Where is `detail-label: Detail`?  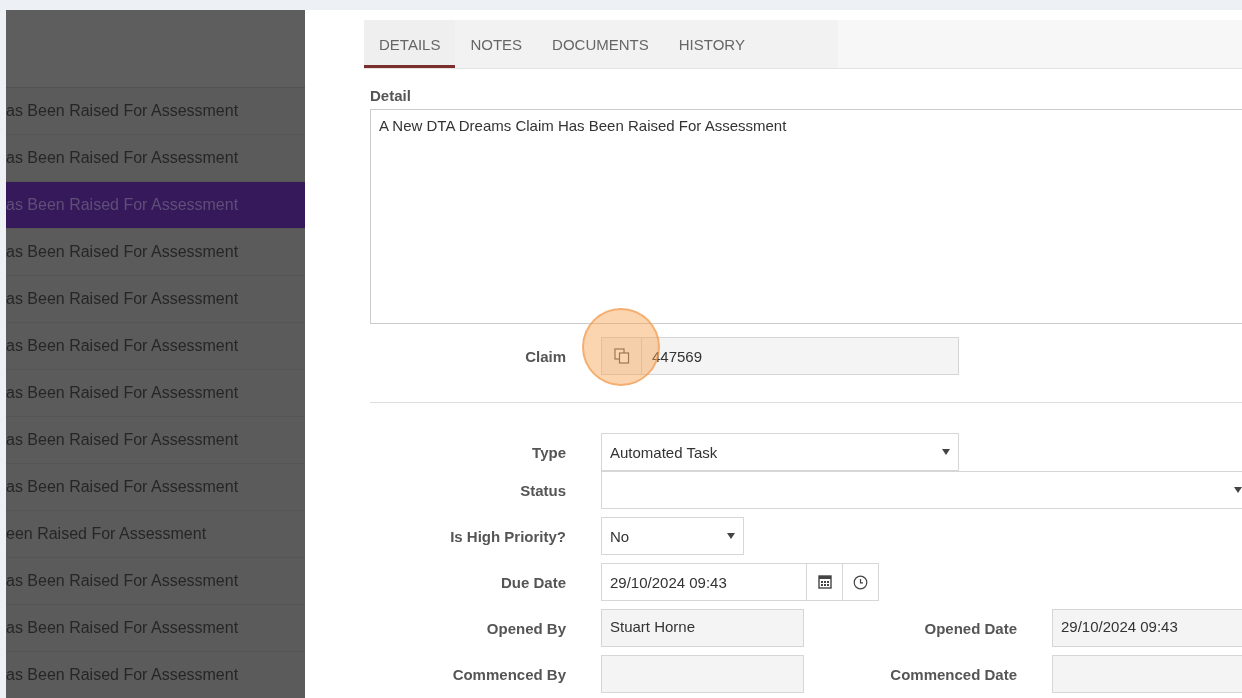
detail-label: Detail is located at coordinates (391, 95).